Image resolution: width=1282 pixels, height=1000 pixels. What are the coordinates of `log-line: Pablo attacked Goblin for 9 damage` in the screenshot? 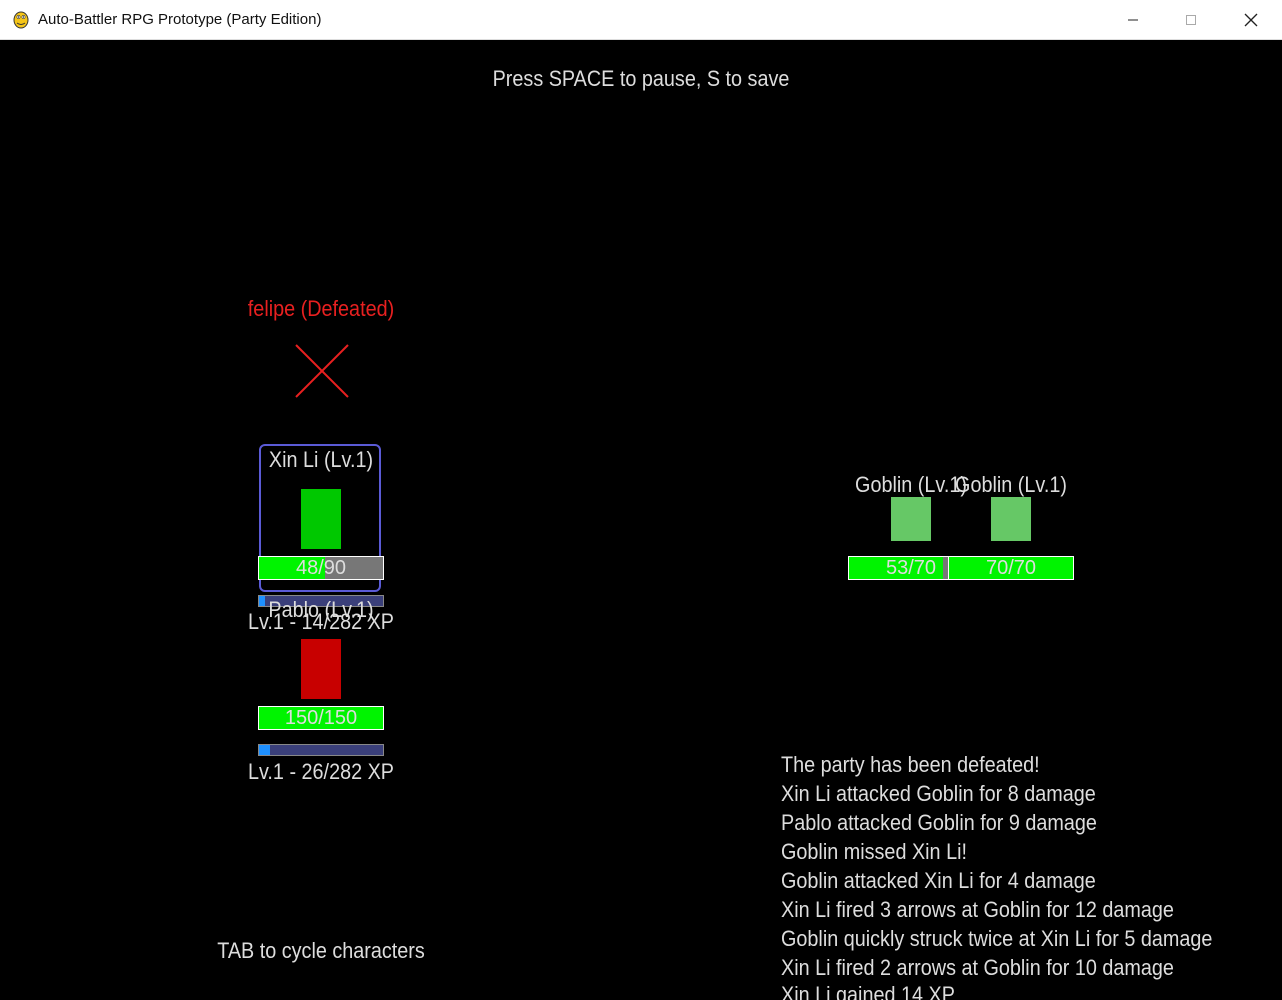 It's located at (939, 822).